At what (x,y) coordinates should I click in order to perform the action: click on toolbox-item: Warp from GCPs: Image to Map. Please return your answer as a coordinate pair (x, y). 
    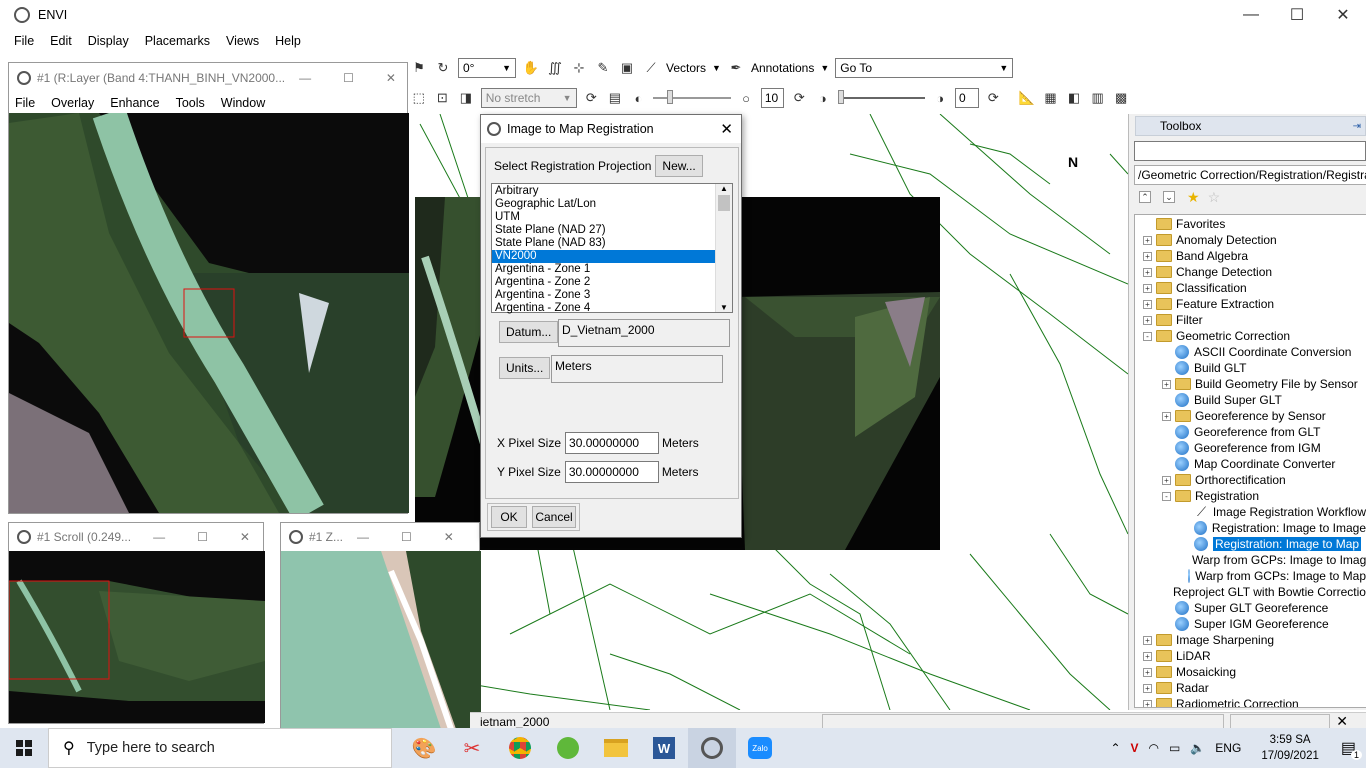
    Looking at the image, I should click on (1250, 576).